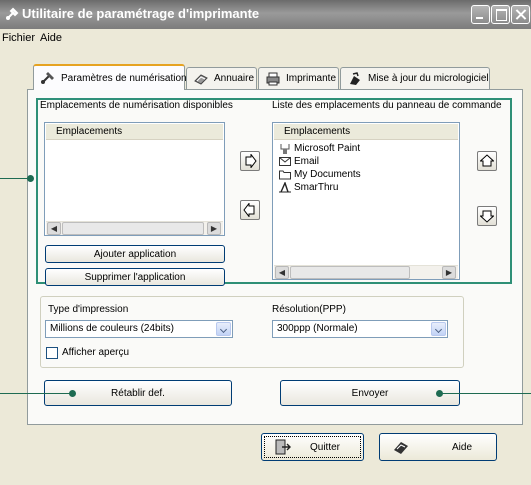 The image size is (531, 485). Describe the element at coordinates (136, 105) in the screenshot. I see `available-locations-label: Emplacements de numérisation disponibles` at that location.